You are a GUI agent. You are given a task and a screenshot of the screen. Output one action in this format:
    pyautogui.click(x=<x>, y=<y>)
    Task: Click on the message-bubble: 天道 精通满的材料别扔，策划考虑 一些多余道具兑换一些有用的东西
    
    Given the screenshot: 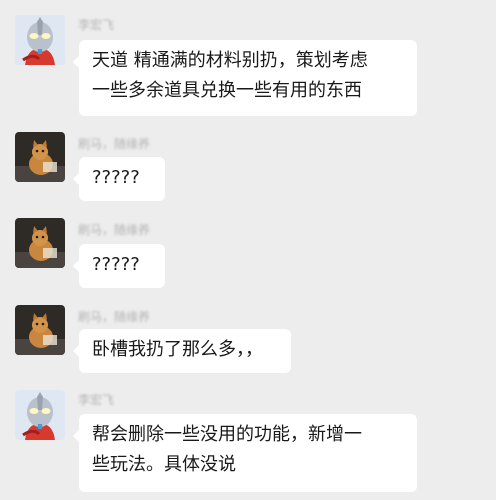 What is the action you would take?
    pyautogui.click(x=245, y=78)
    